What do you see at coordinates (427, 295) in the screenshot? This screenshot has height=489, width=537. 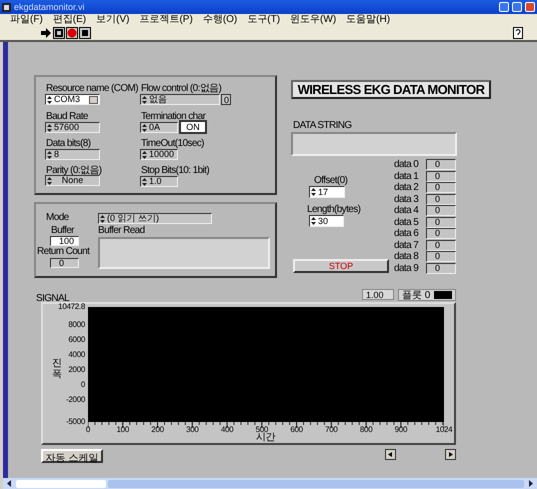 I see `plot-legend: 플롯 0` at bounding box center [427, 295].